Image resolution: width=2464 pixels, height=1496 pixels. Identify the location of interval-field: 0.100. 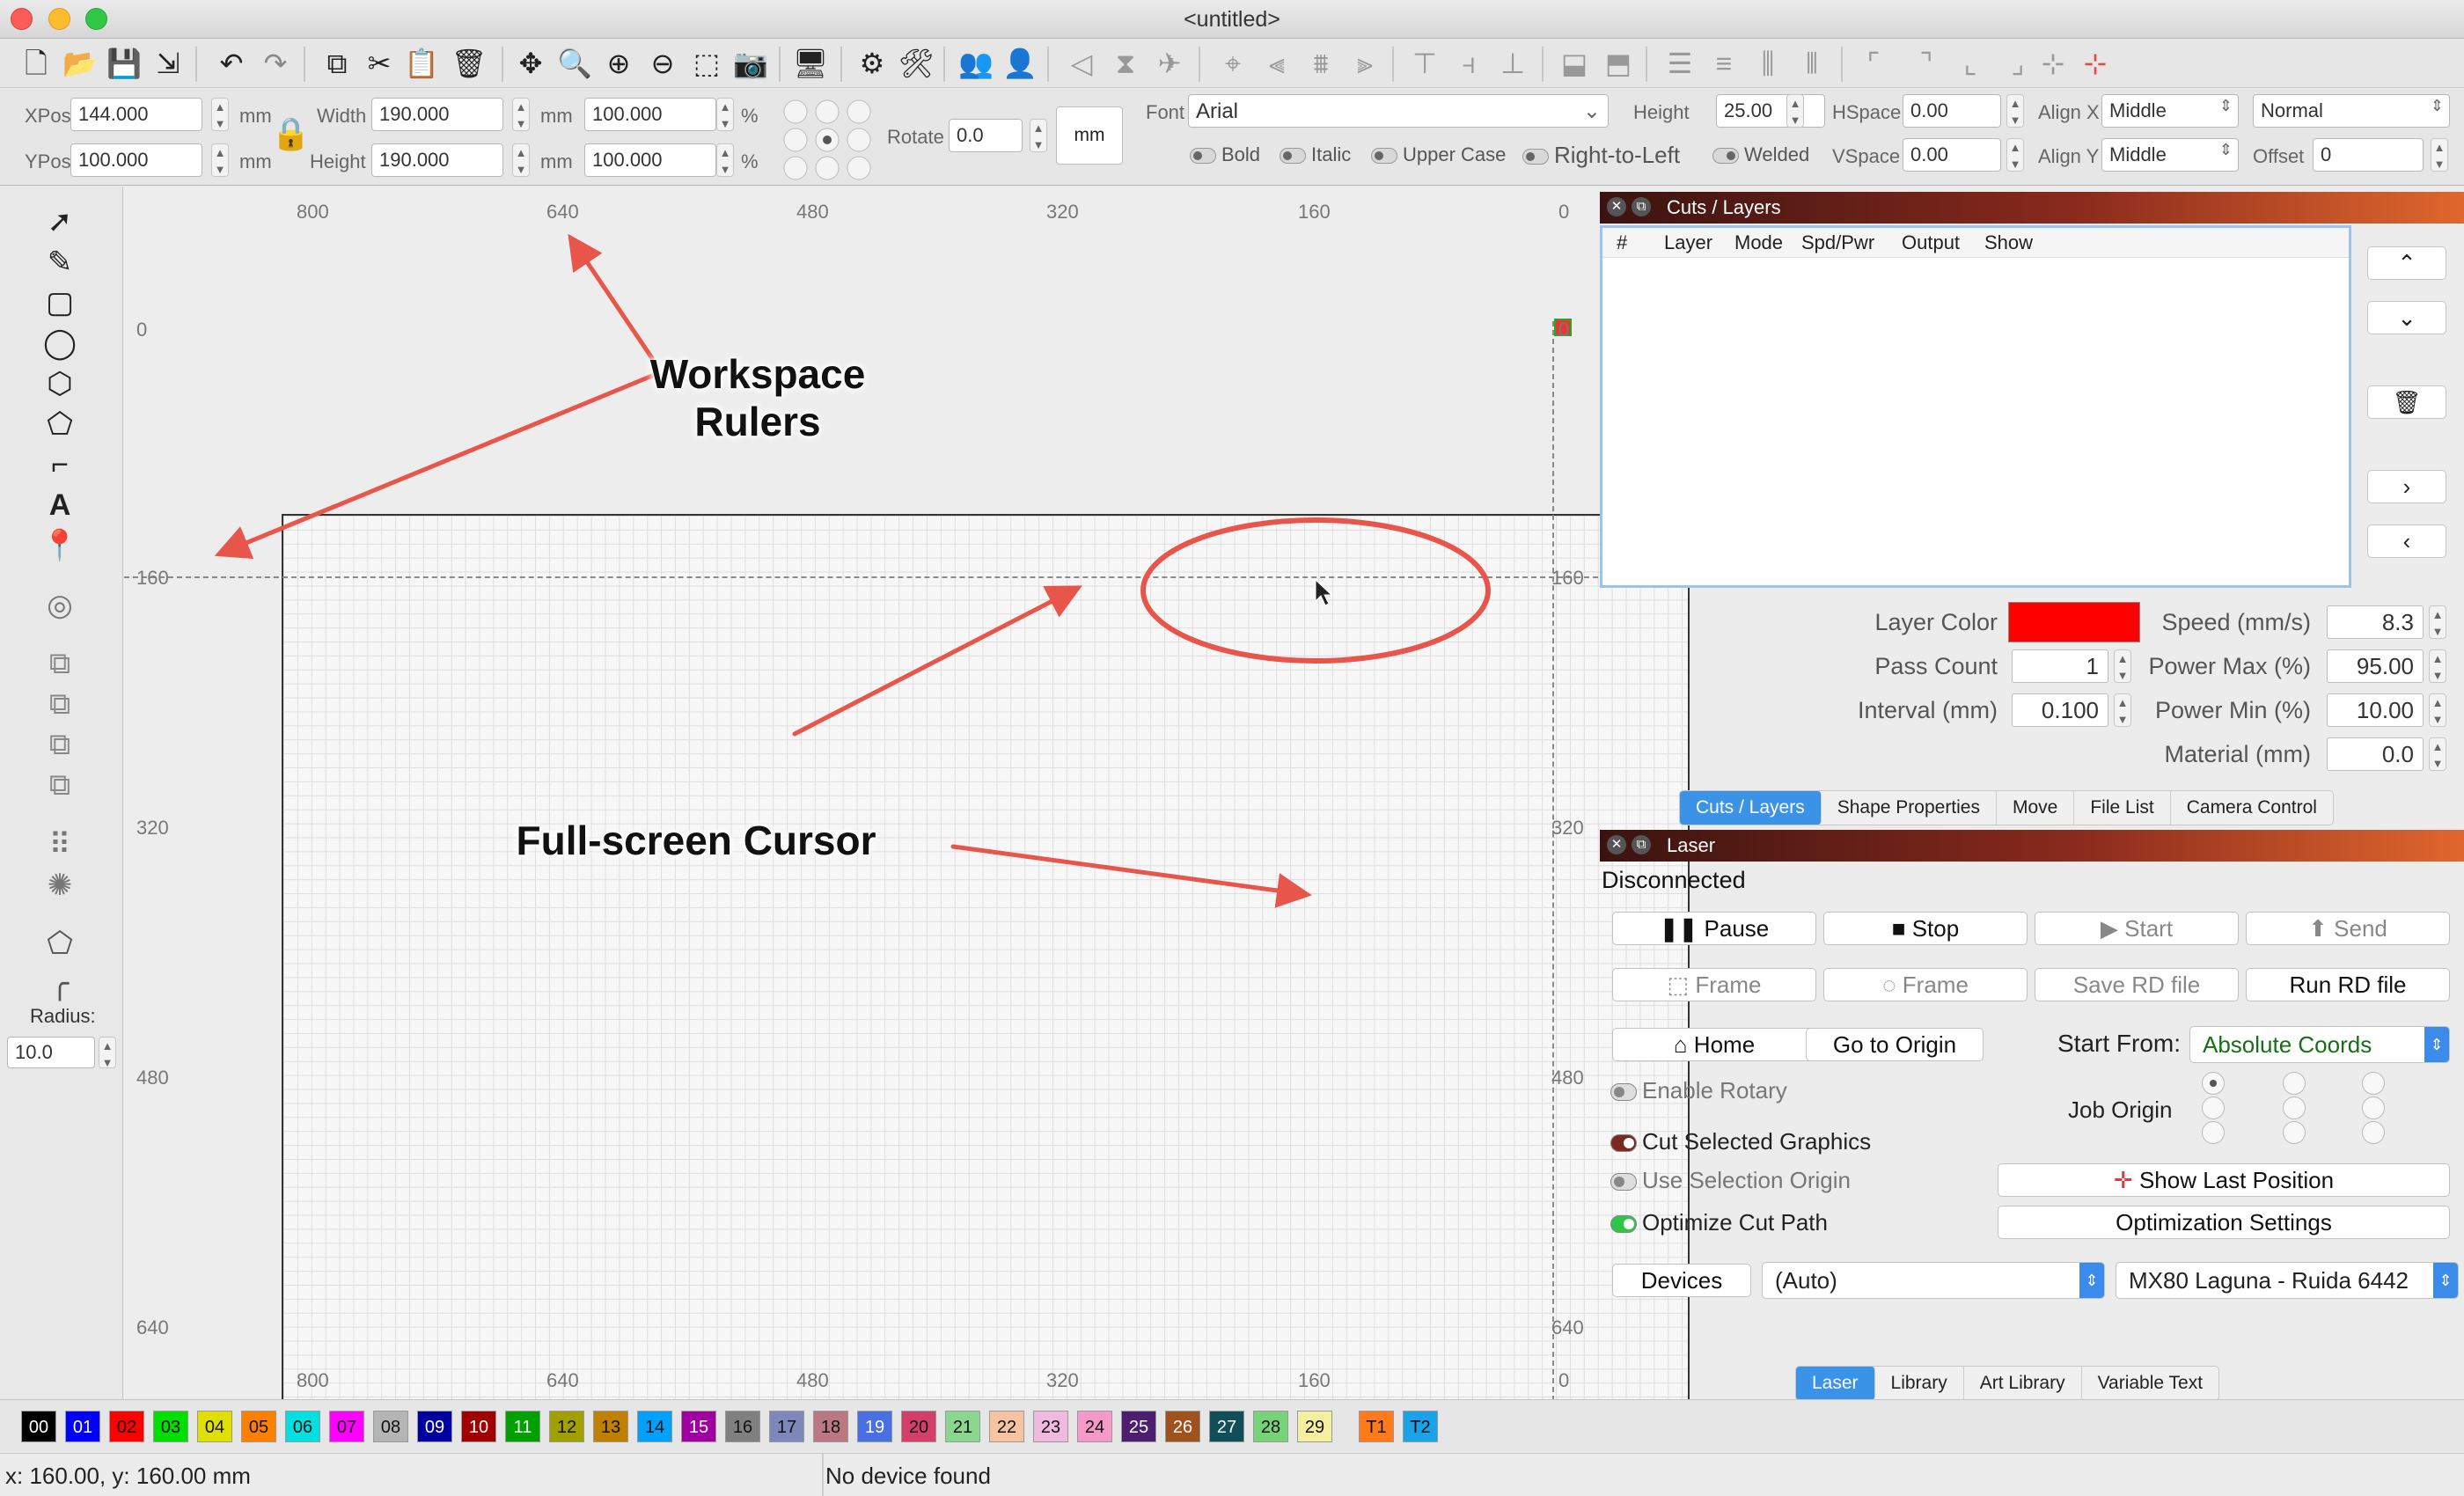
(2060, 710).